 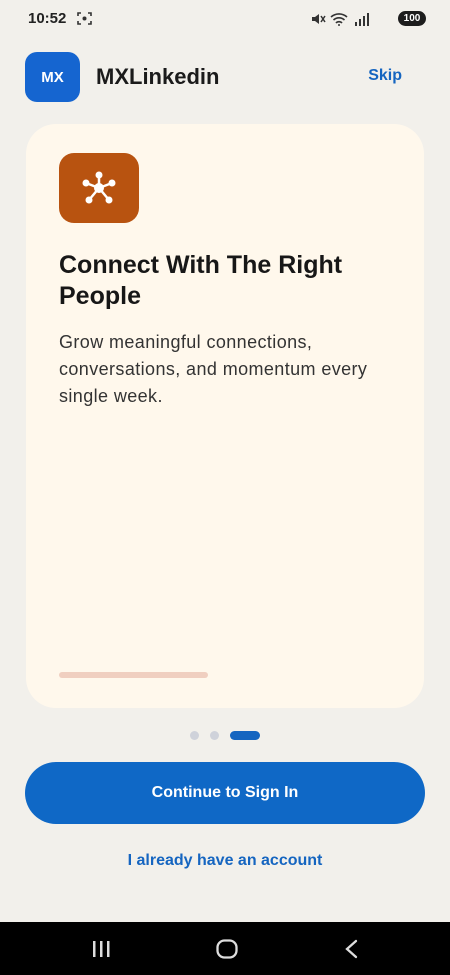 I want to click on already-have-account-link: I already have an account, so click(x=225, y=861).